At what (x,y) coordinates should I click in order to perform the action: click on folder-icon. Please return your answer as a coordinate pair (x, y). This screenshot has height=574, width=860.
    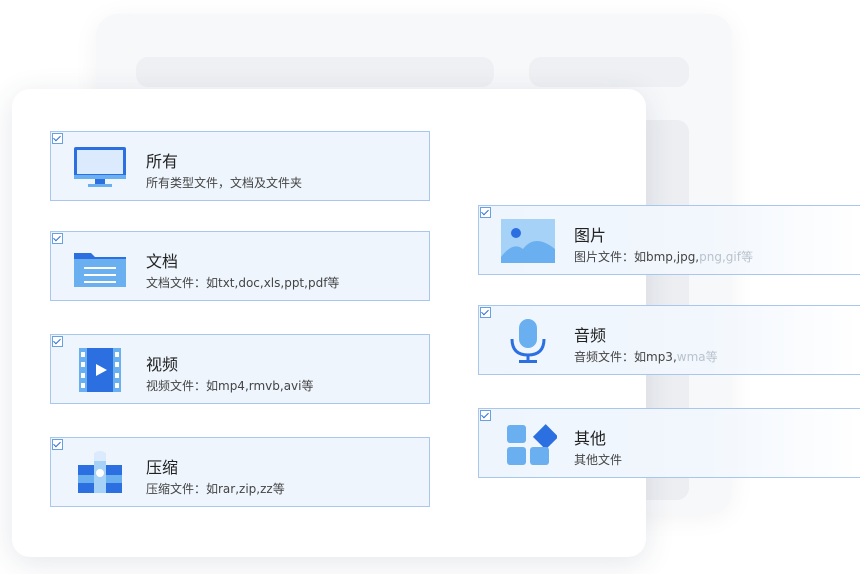
    Looking at the image, I should click on (100, 270).